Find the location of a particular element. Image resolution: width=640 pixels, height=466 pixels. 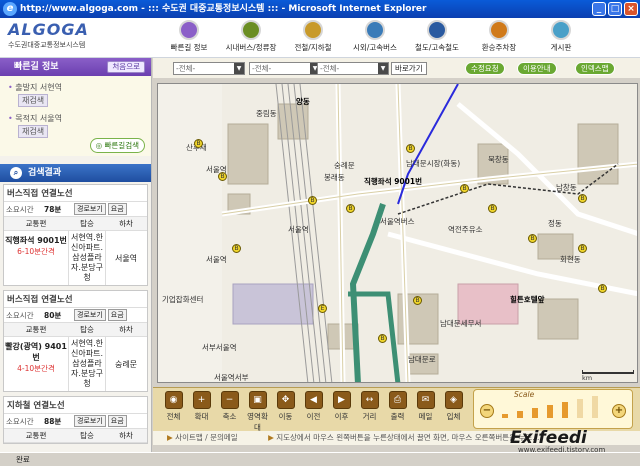

nav-label: 철도/고속철도 is located at coordinates (437, 47).